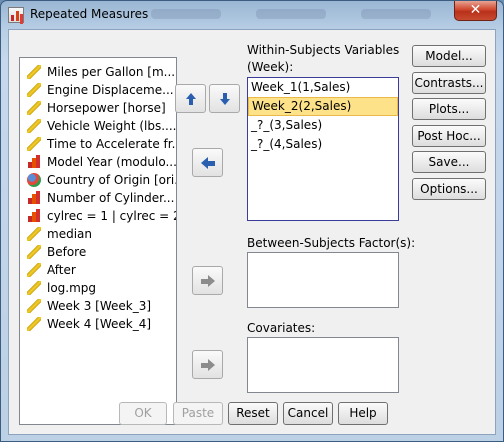 The height and width of the screenshot is (442, 504). Describe the element at coordinates (363, 413) in the screenshot. I see `help-button: Help` at that location.